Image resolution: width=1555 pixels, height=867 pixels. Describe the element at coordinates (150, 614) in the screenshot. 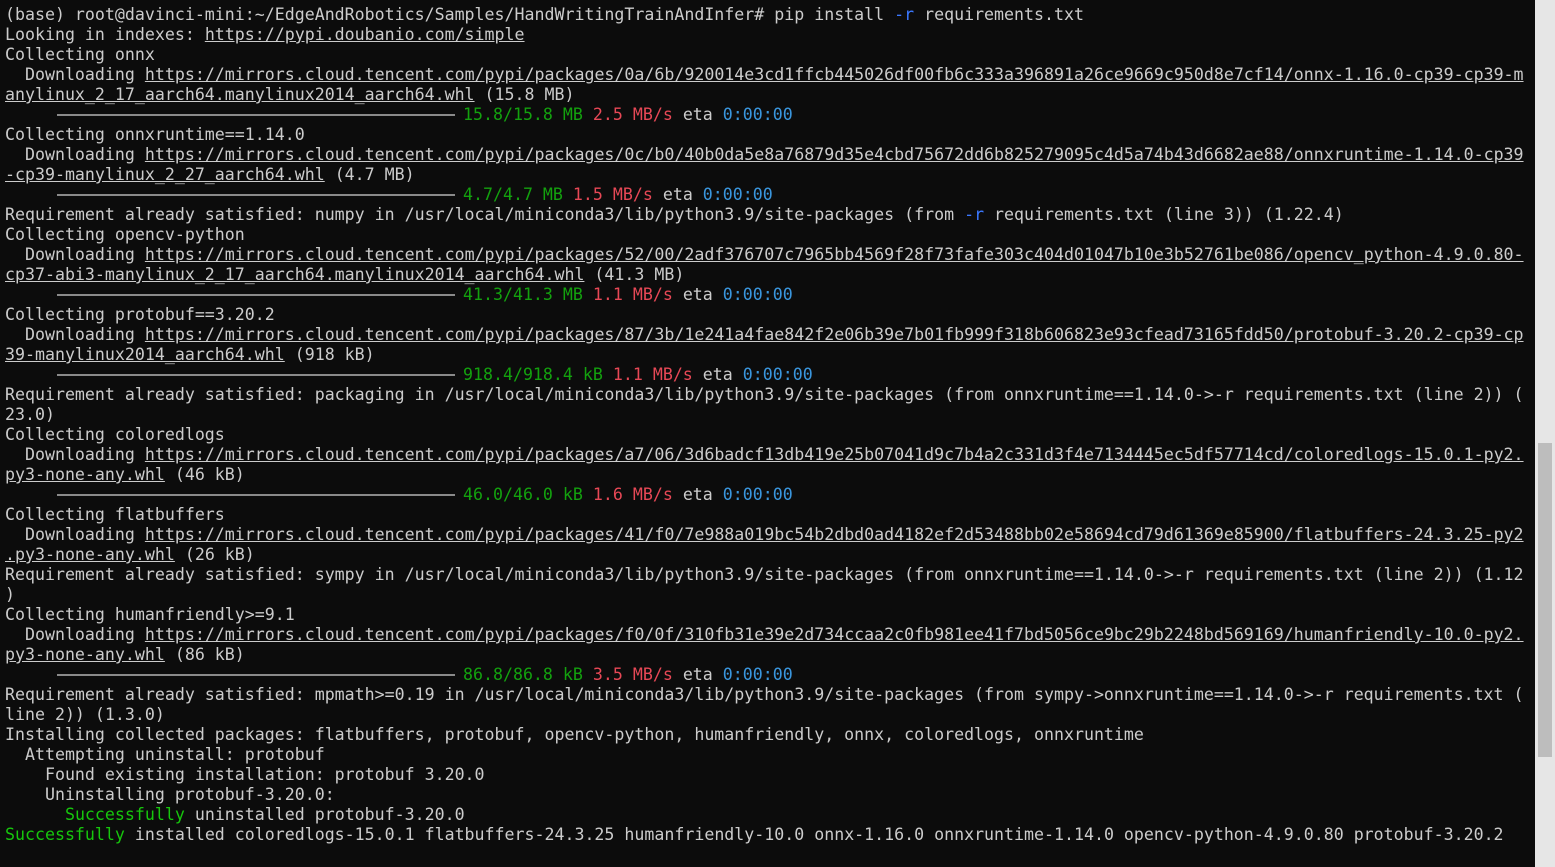

I see `terminal-text: Collecting humanfriendly>=9.1` at that location.